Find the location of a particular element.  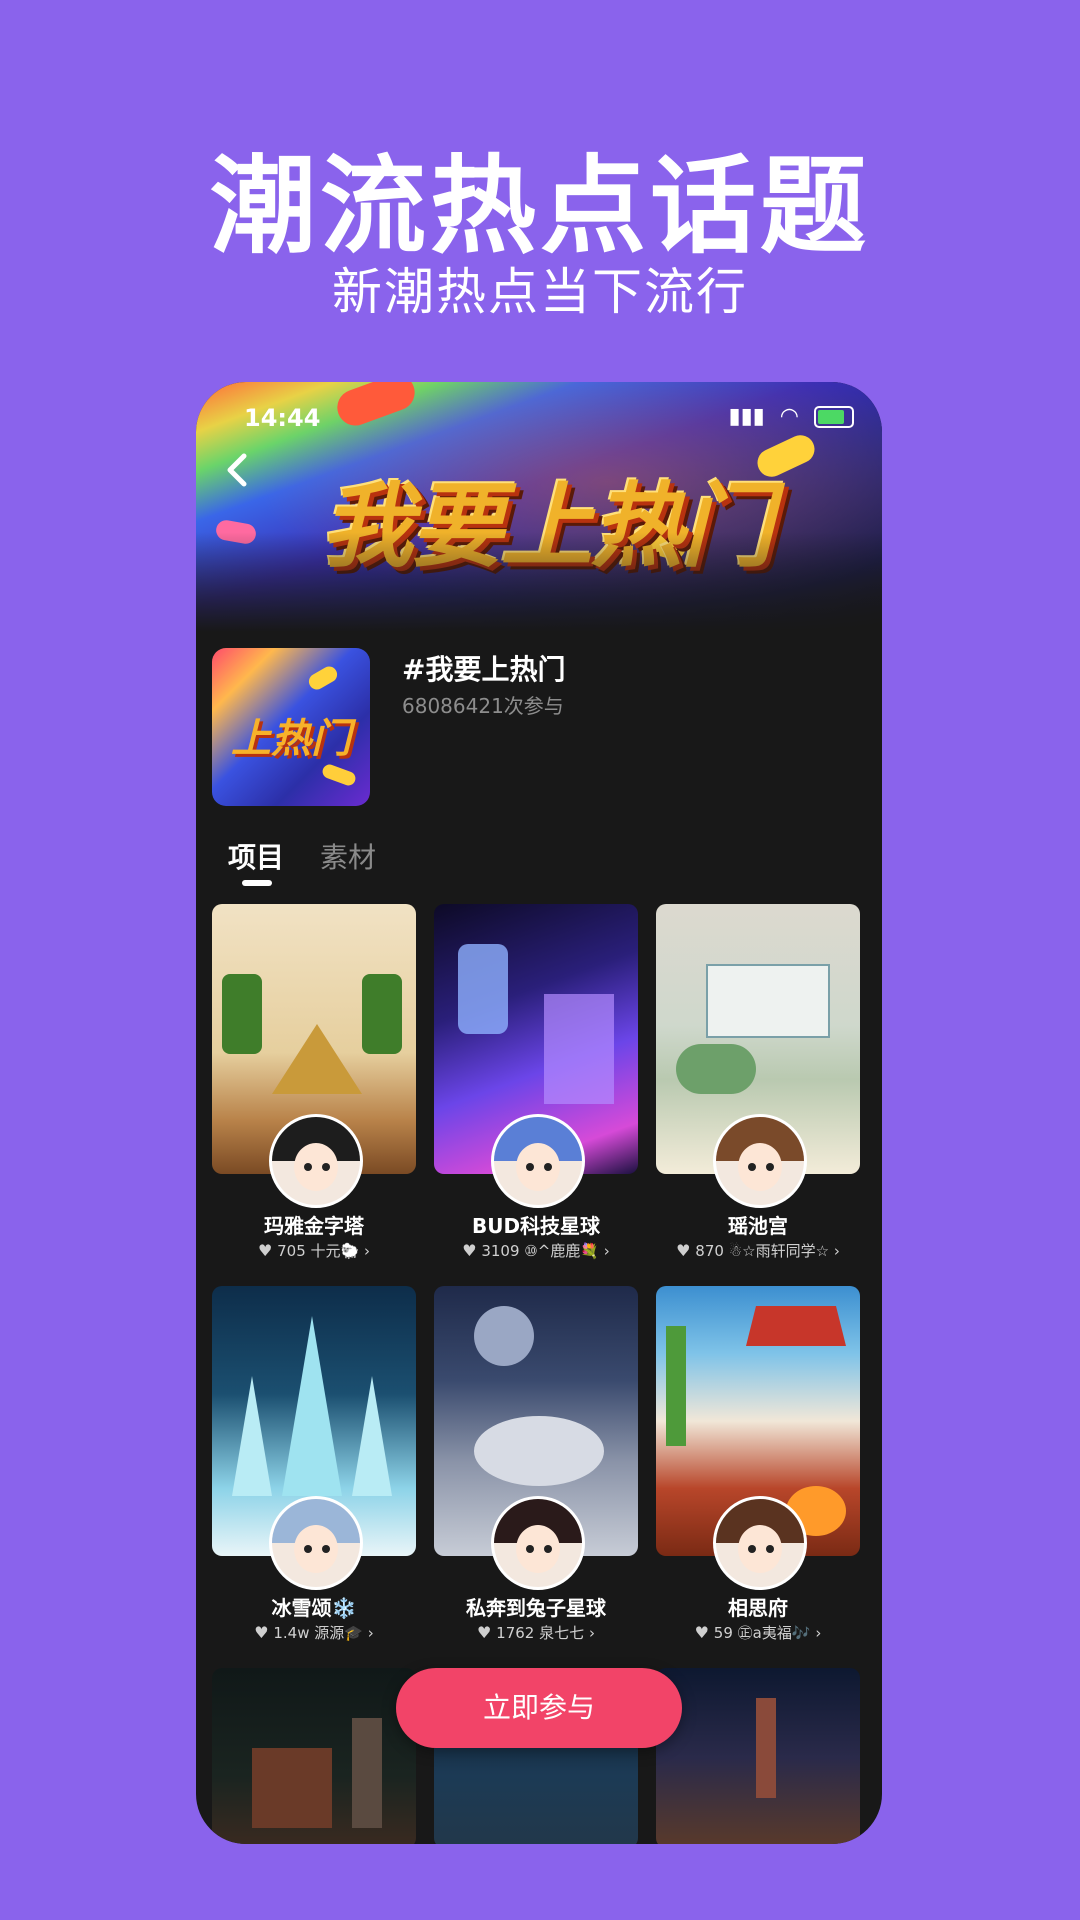

project-meta: ♥ 870 ☃☆雨轩同学☆ › is located at coordinates (758, 1250).